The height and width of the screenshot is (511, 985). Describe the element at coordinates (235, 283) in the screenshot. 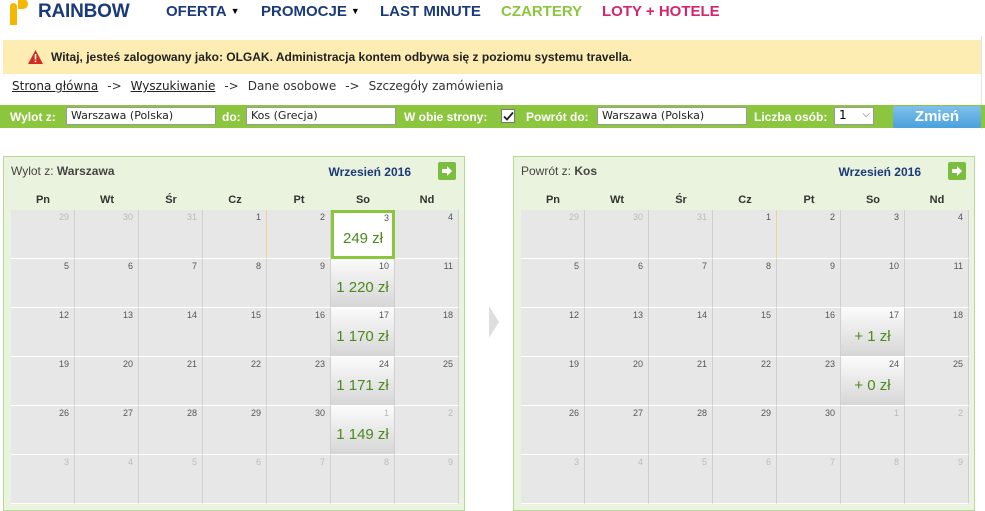

I see `calendar-day: 8` at that location.